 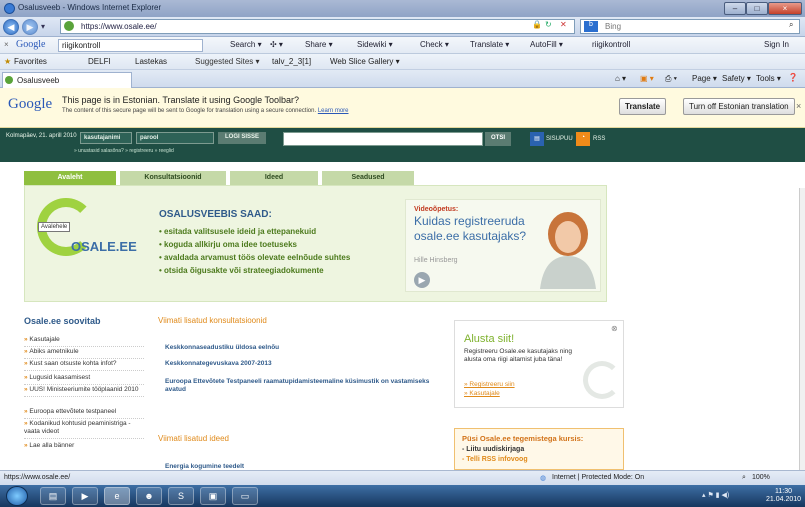 I want to click on translate-button: Translate, so click(x=643, y=106).